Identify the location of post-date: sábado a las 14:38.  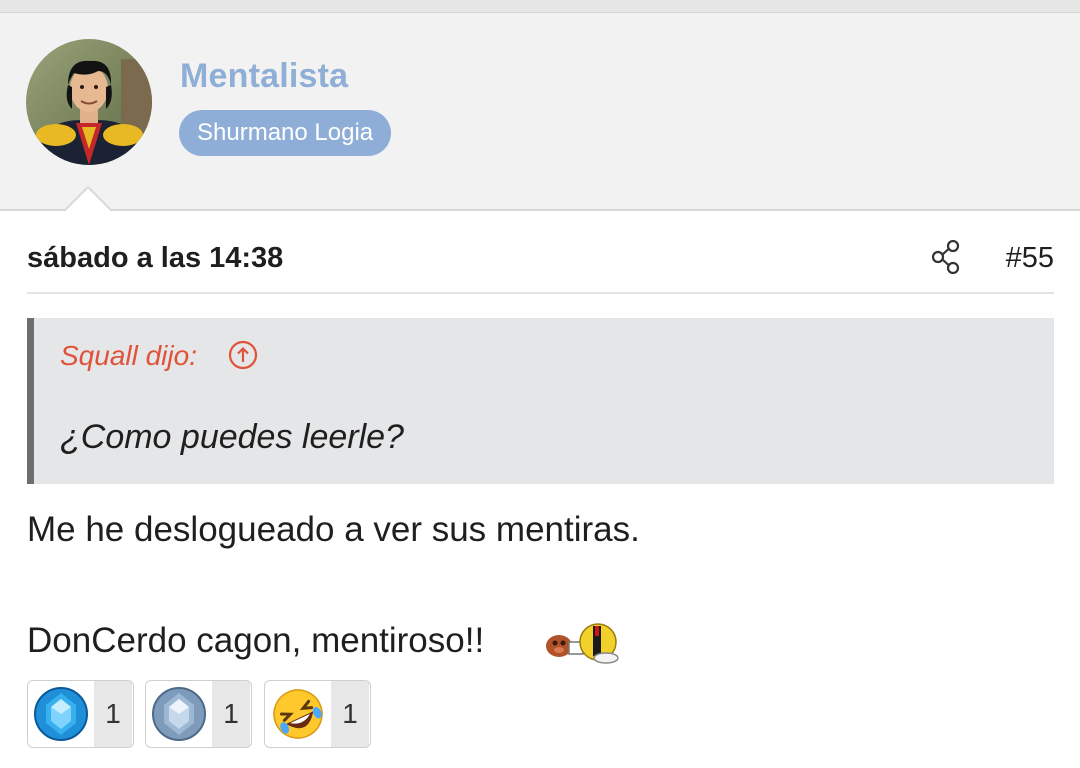
(155, 258).